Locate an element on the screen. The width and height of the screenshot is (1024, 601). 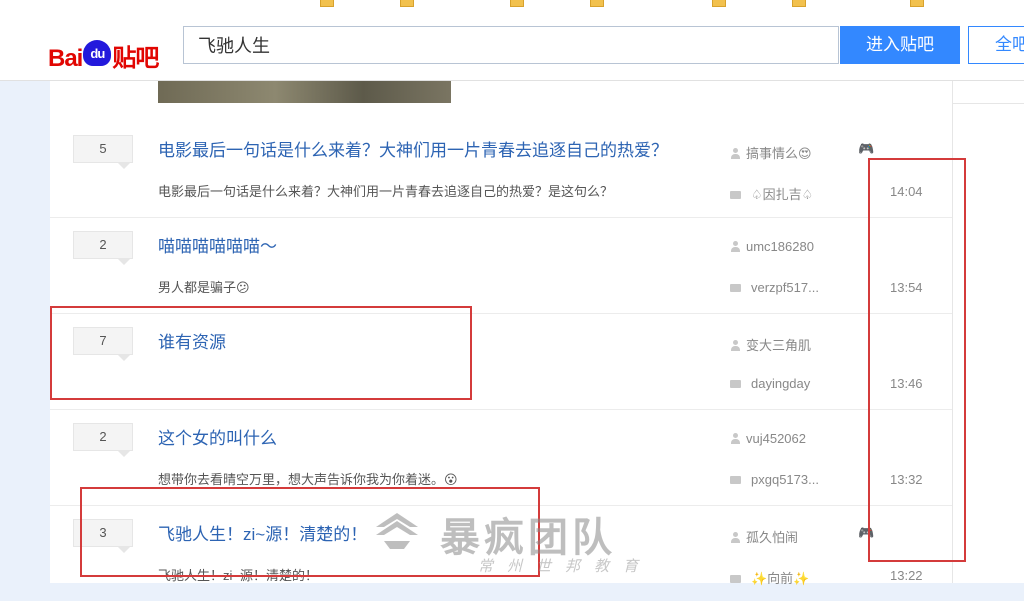
replier-name: ♤因扎吉♤ is located at coordinates (782, 194).